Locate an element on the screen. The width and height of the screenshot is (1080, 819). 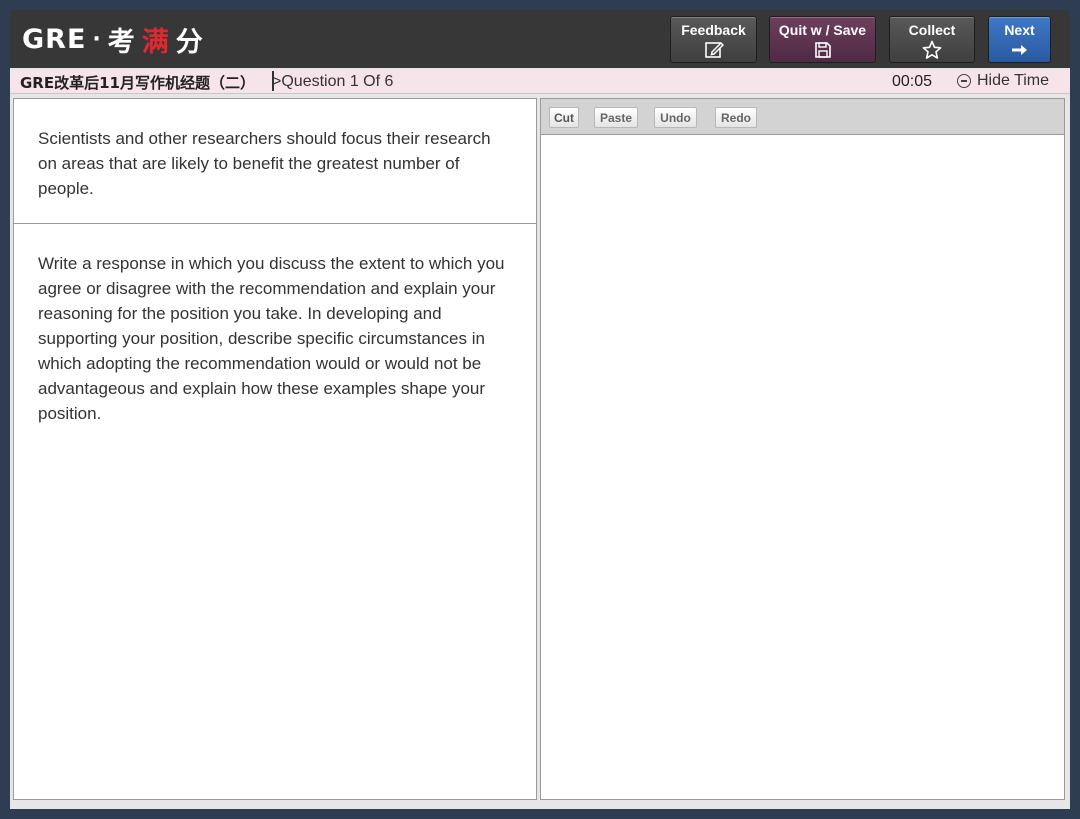
redo-button: Redo is located at coordinates (736, 117).